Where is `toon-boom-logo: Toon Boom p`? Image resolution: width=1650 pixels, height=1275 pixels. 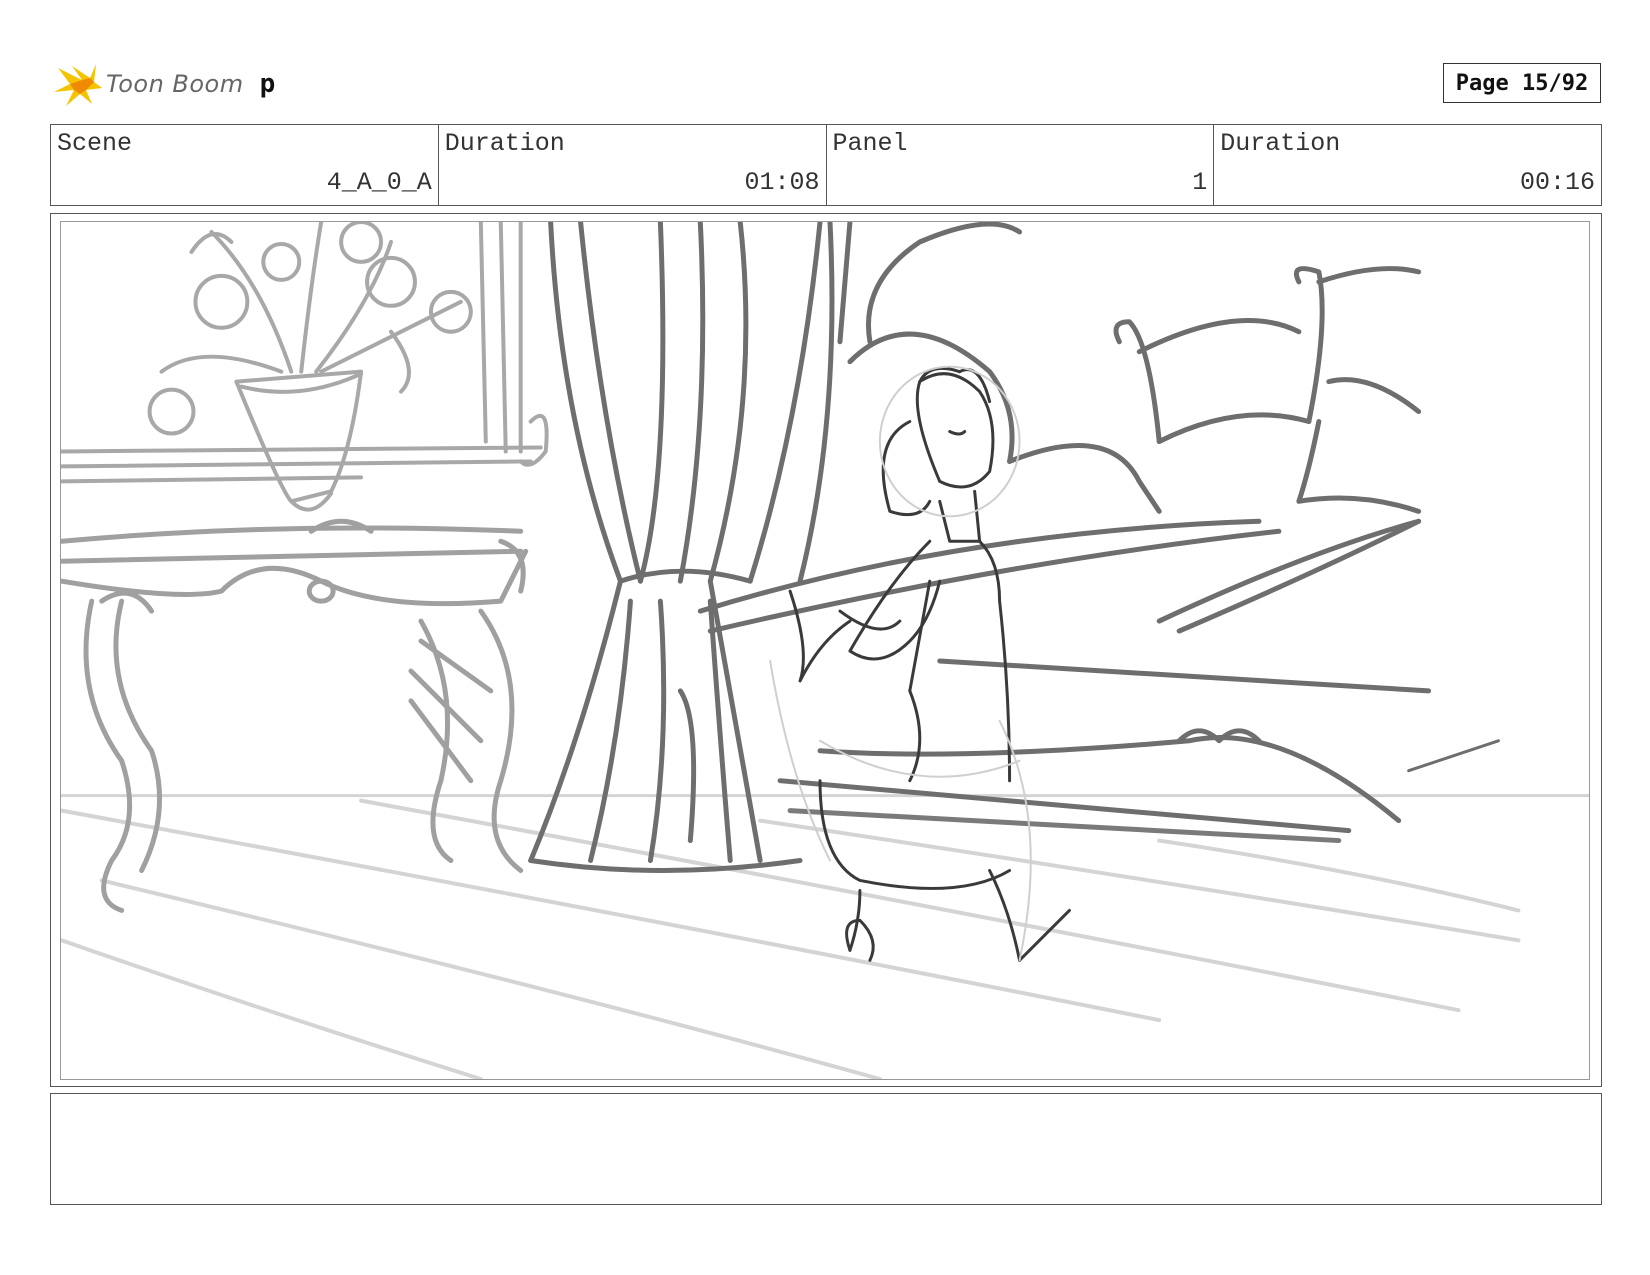
toon-boom-logo: Toon Boom p is located at coordinates (163, 84).